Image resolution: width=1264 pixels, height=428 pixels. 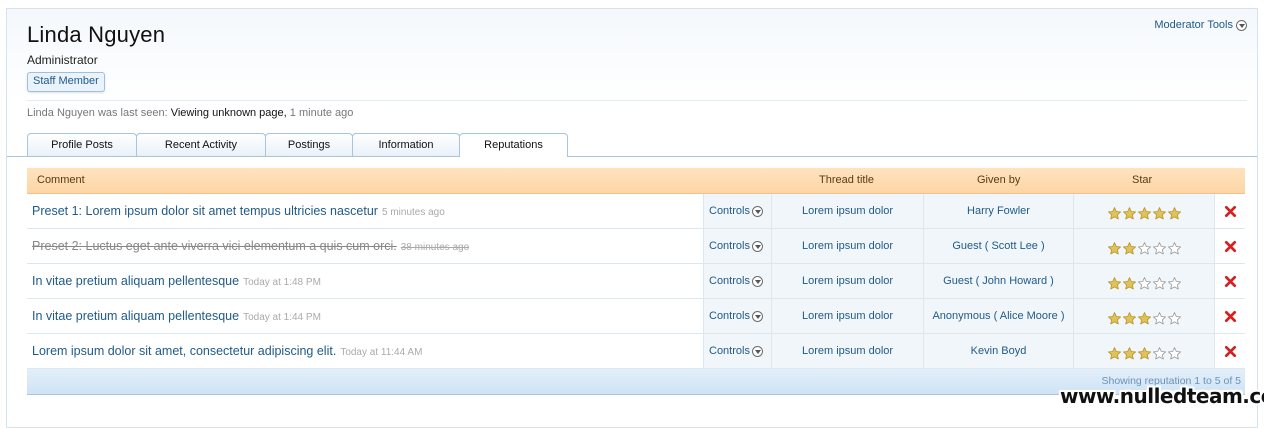 What do you see at coordinates (998, 316) in the screenshot?
I see `given-by-link: Anonymous ( Alice Moore )` at bounding box center [998, 316].